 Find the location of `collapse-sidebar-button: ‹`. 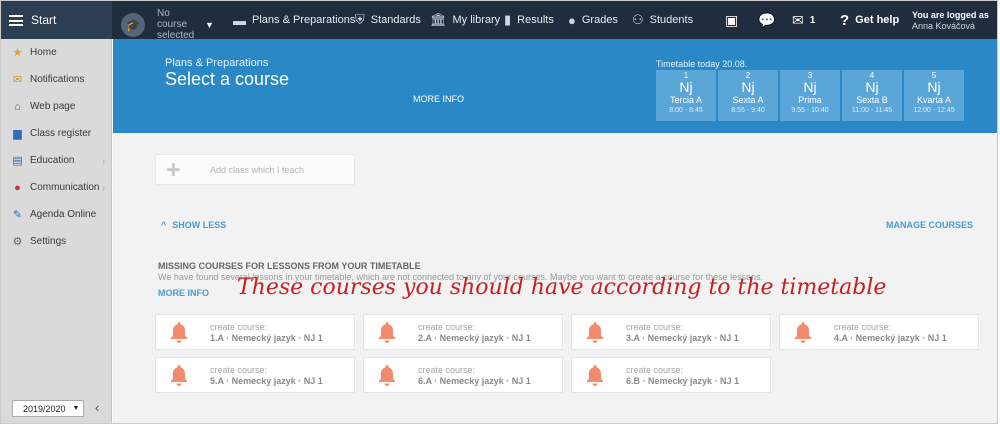

collapse-sidebar-button: ‹ is located at coordinates (97, 407).